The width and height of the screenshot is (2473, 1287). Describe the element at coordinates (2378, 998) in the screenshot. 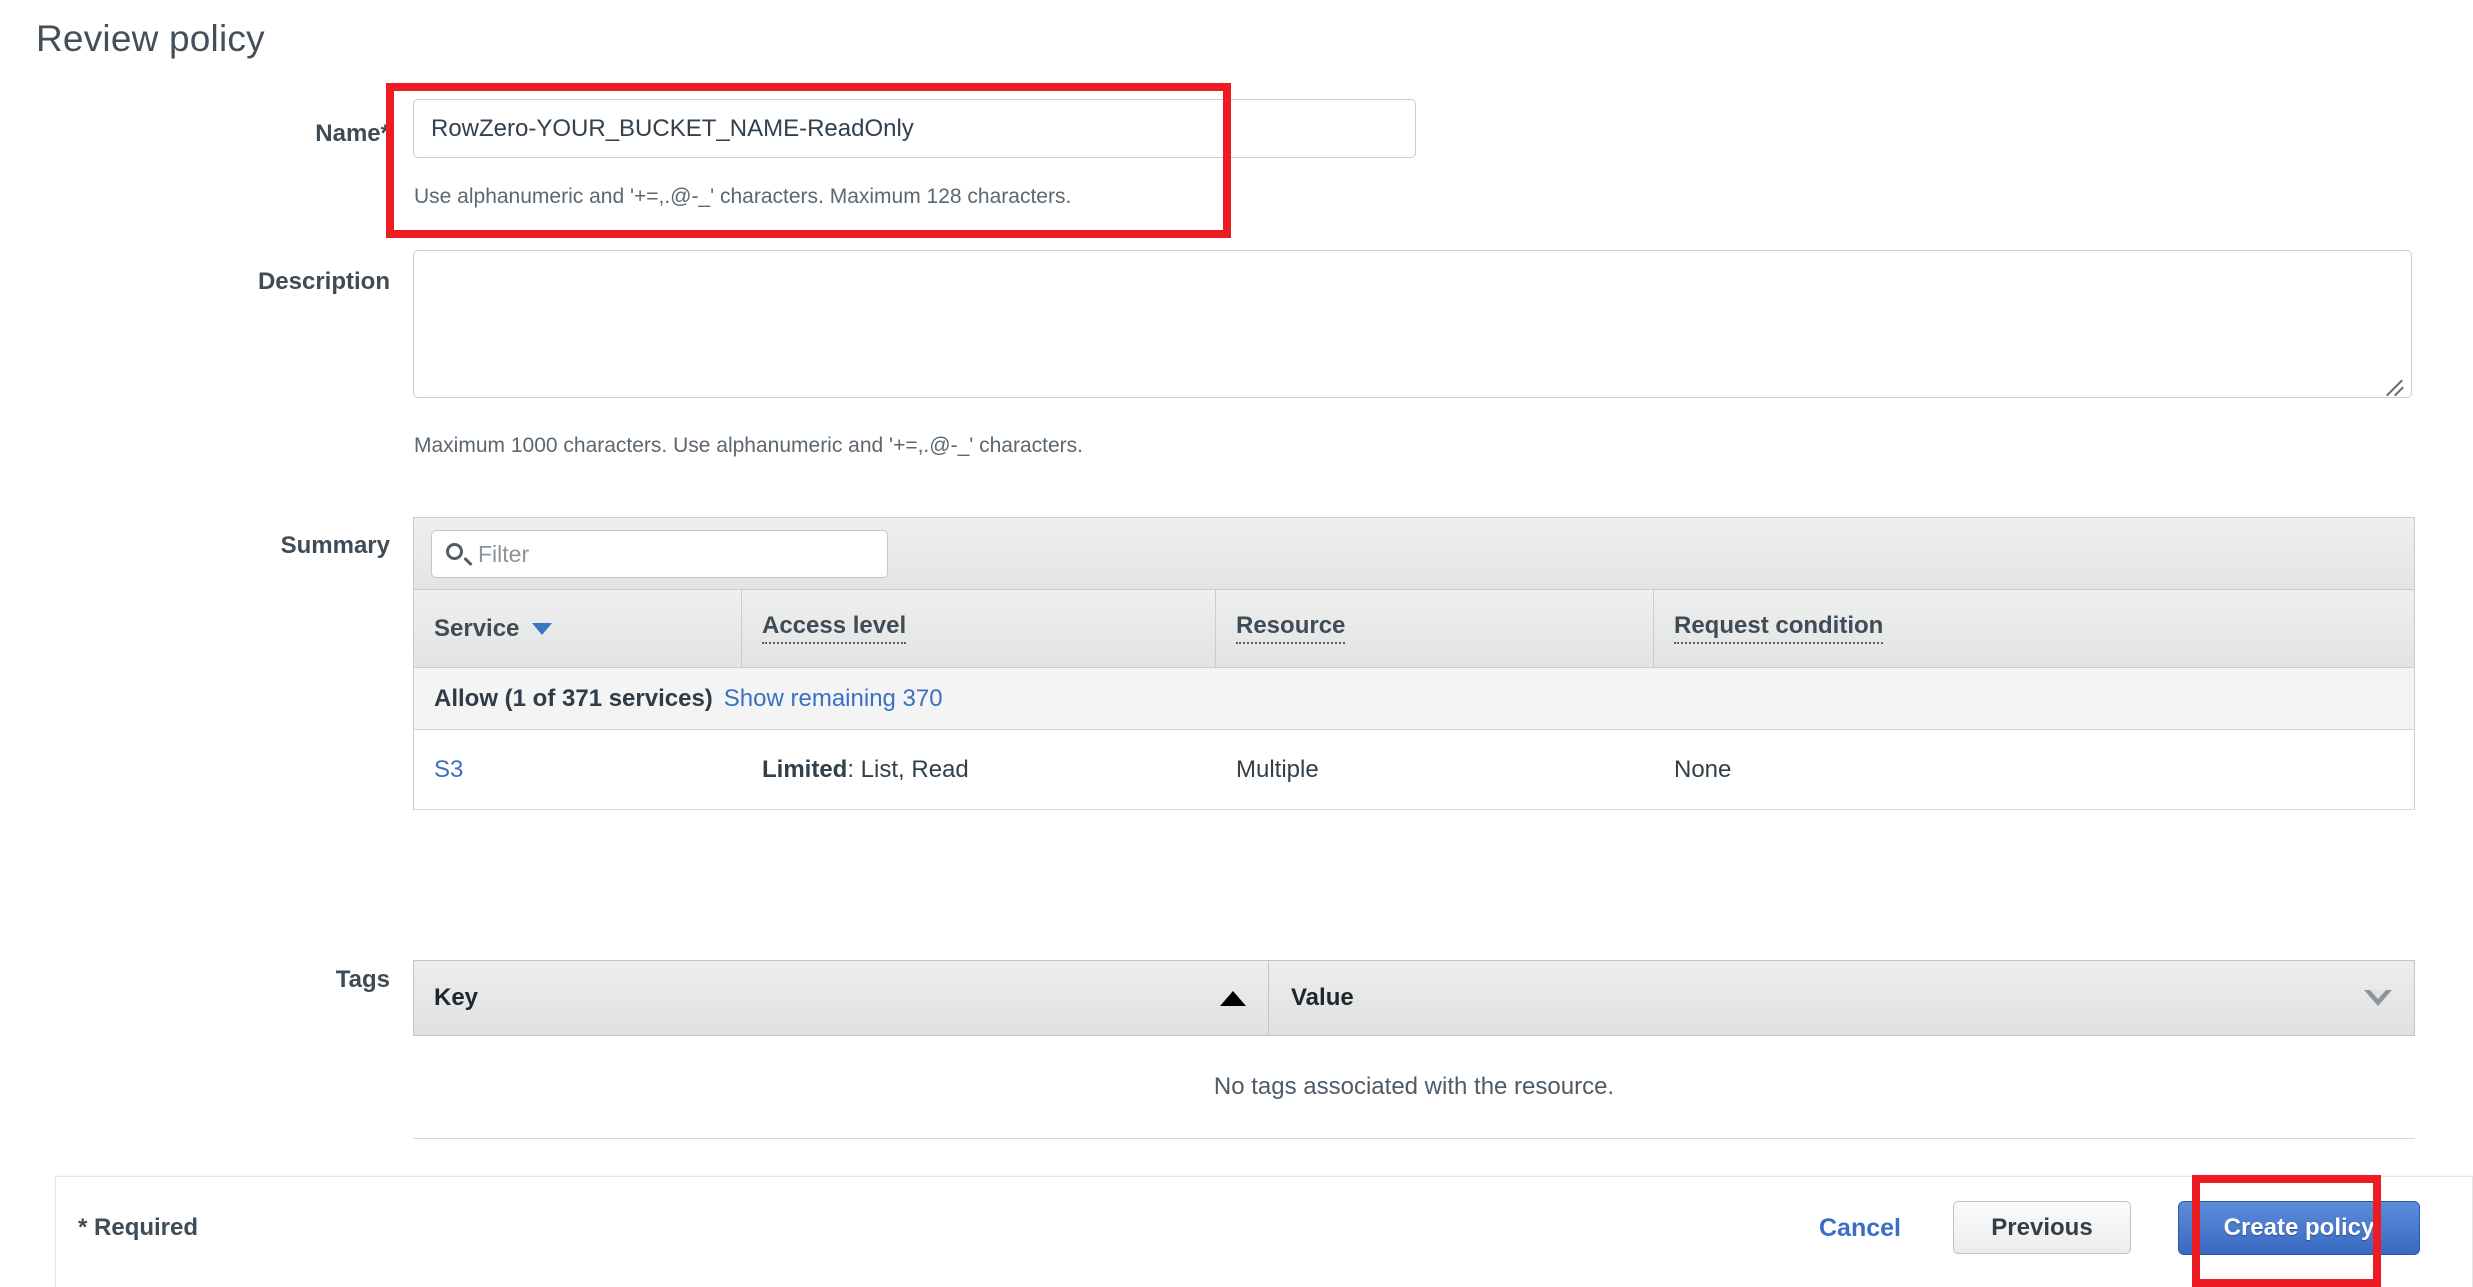

I see `triangle-down-icon` at that location.